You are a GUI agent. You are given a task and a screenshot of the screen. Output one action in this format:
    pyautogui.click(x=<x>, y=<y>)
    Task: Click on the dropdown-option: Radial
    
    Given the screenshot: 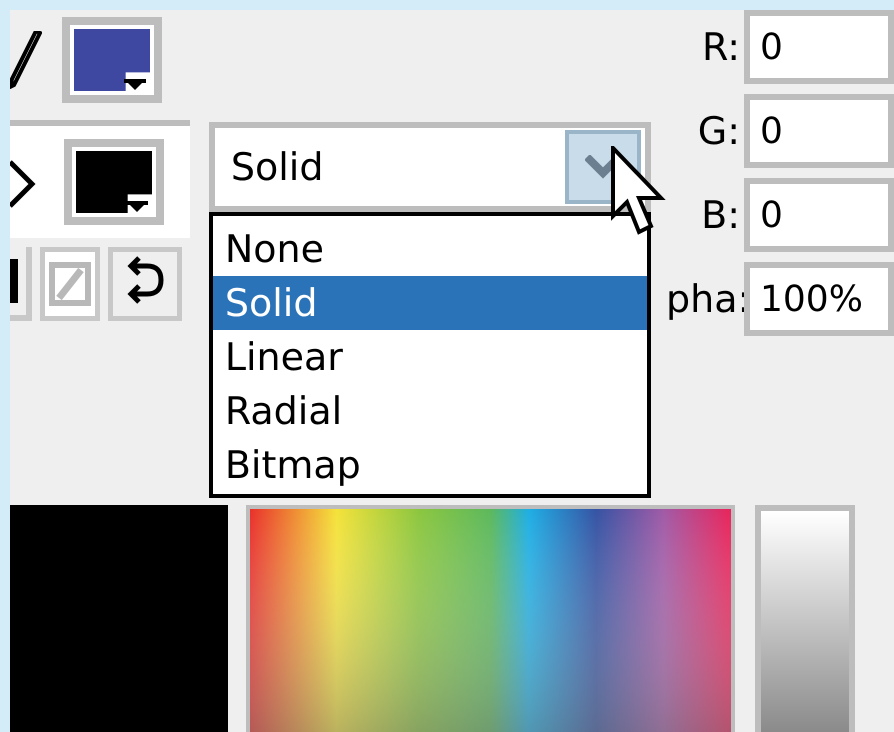 What is the action you would take?
    pyautogui.click(x=429, y=411)
    